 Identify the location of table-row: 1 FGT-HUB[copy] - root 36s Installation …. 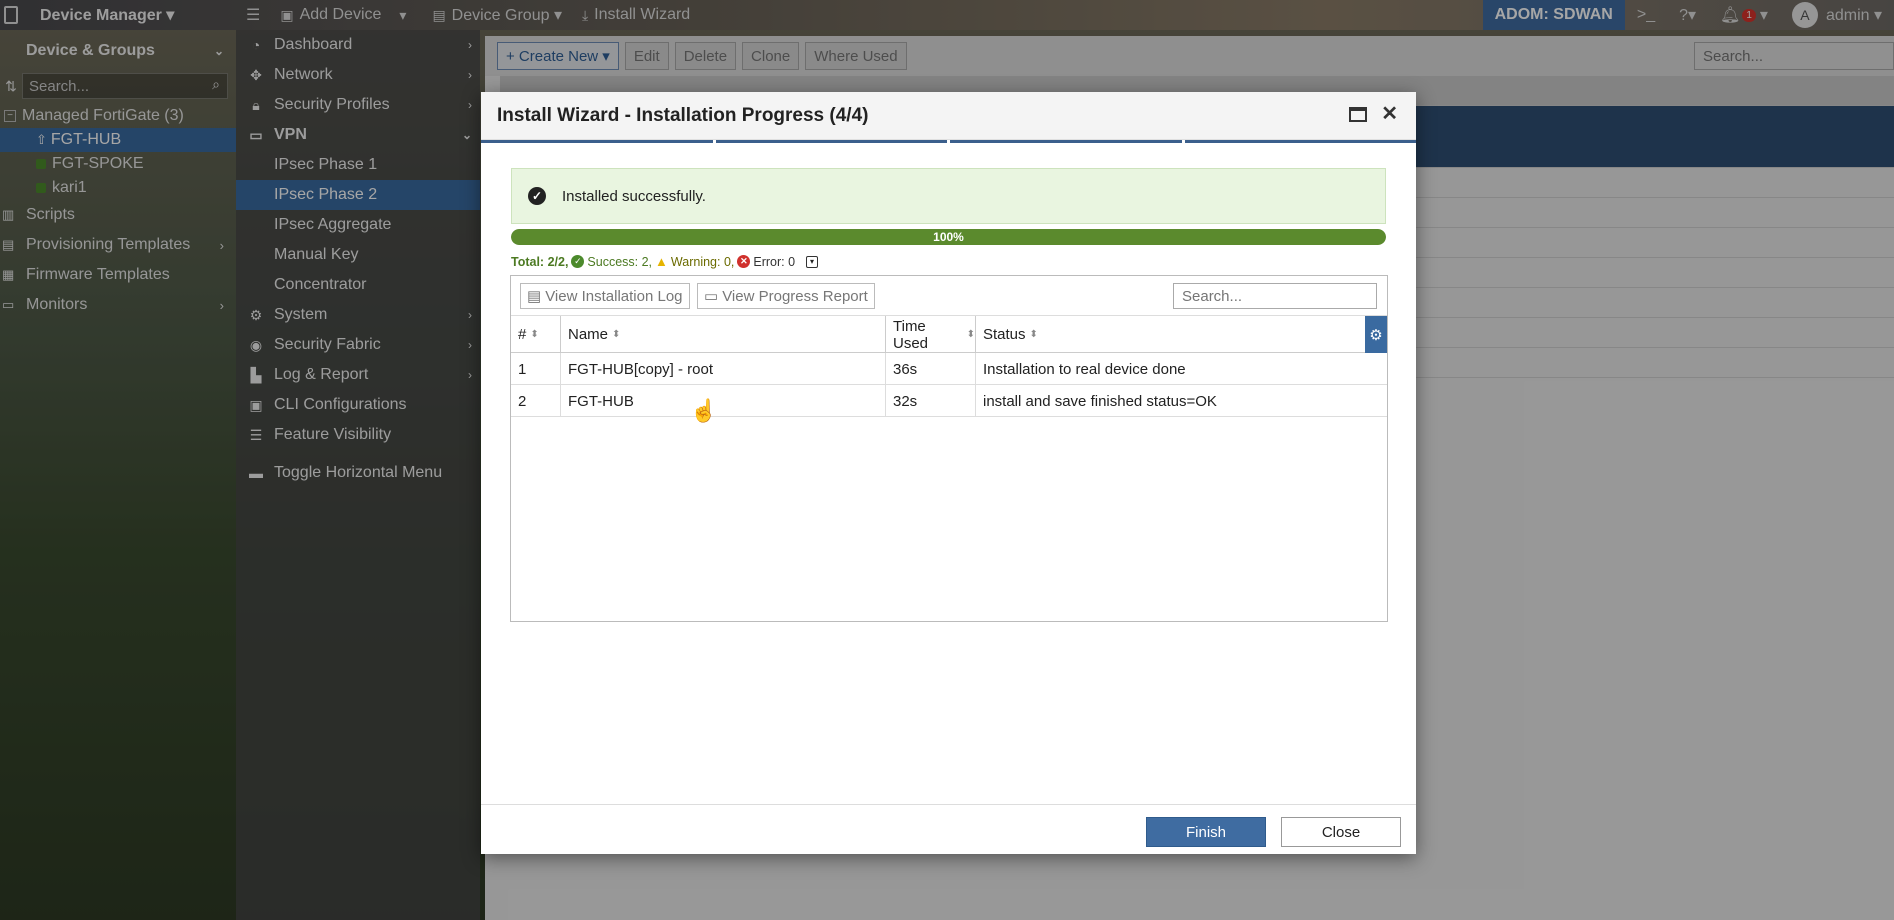
(949, 369).